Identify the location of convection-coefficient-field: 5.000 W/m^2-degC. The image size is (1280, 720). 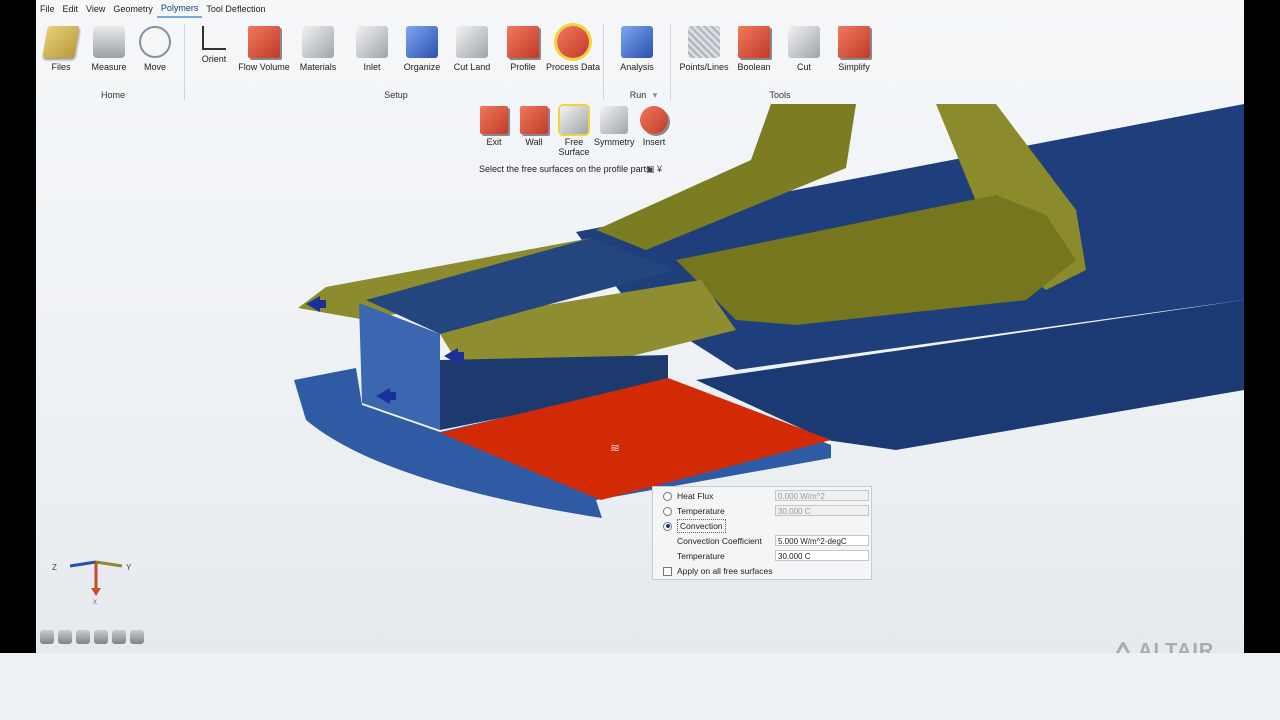
(822, 540).